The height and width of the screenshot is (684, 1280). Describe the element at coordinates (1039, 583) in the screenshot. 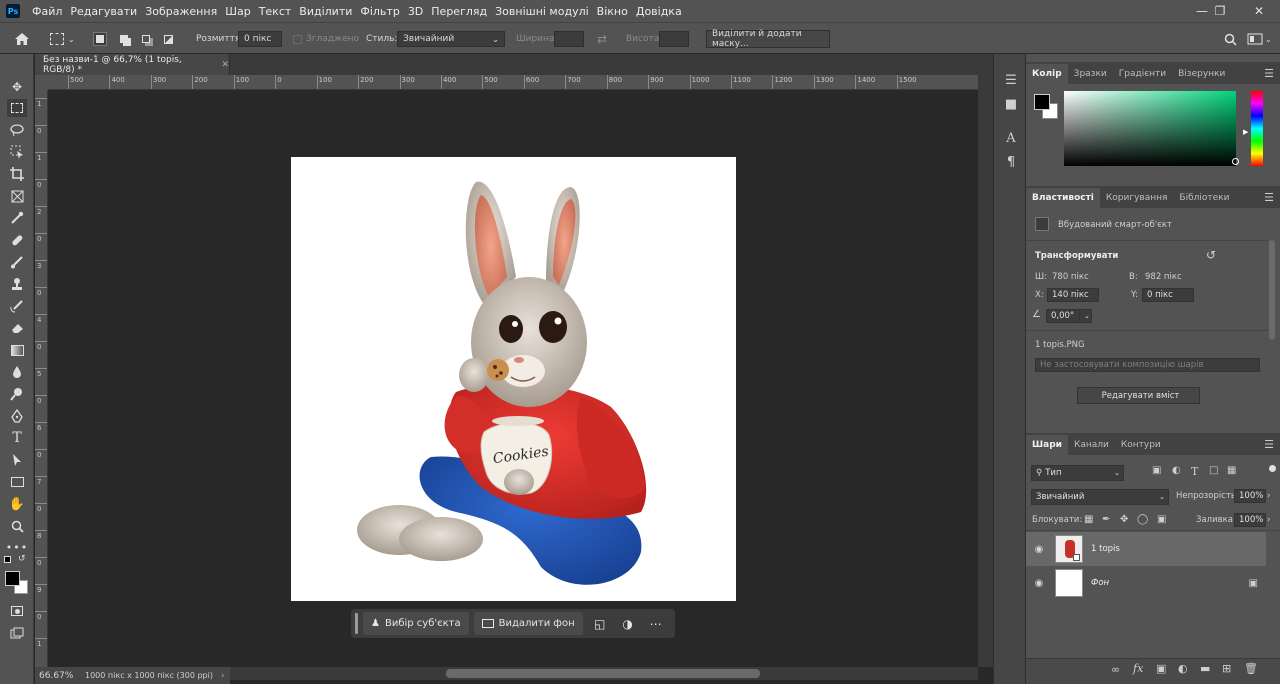

I see `visibility-eye-icon: ◉` at that location.